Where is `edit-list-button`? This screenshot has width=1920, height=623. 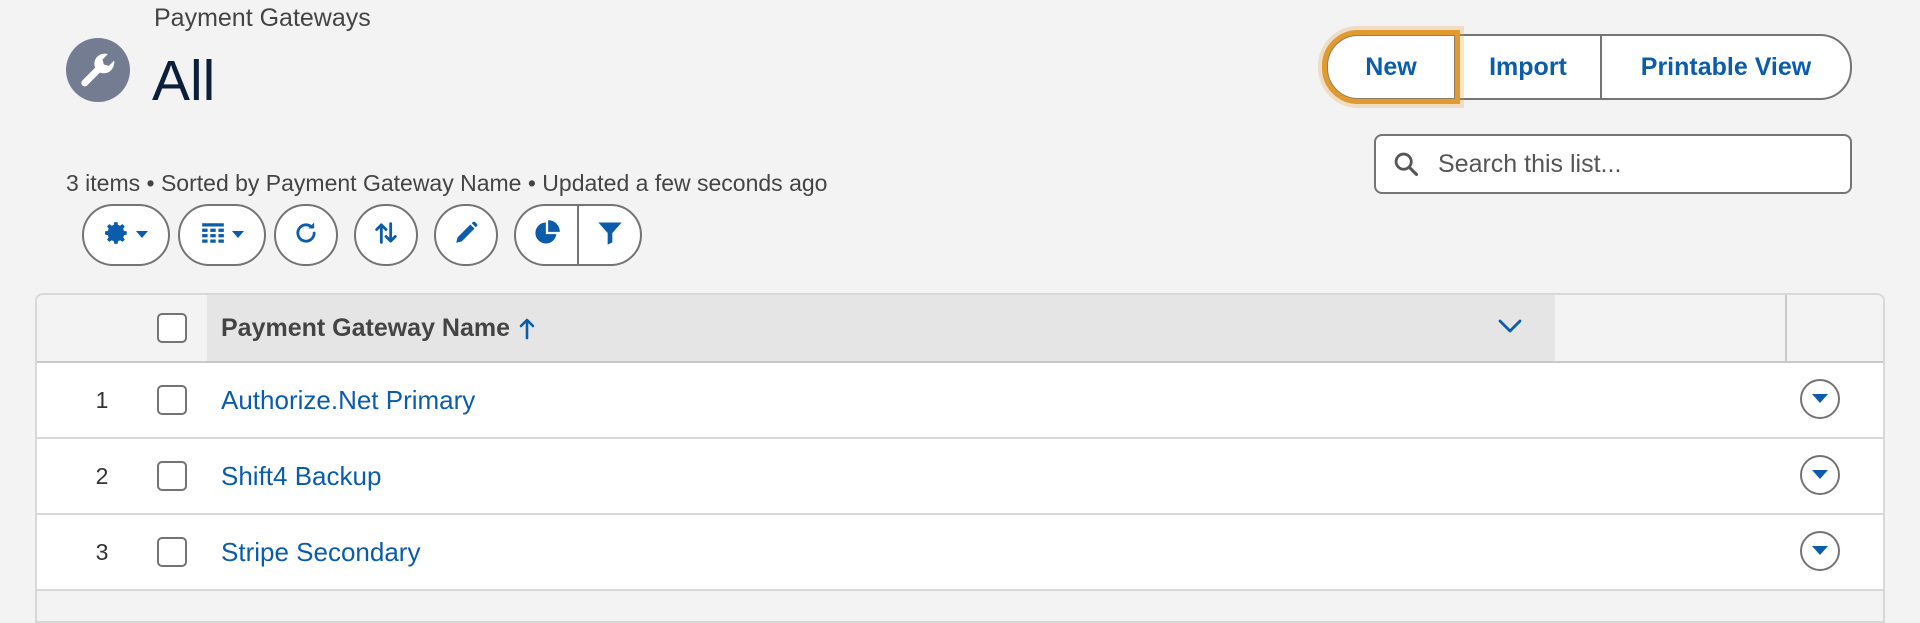 edit-list-button is located at coordinates (466, 235).